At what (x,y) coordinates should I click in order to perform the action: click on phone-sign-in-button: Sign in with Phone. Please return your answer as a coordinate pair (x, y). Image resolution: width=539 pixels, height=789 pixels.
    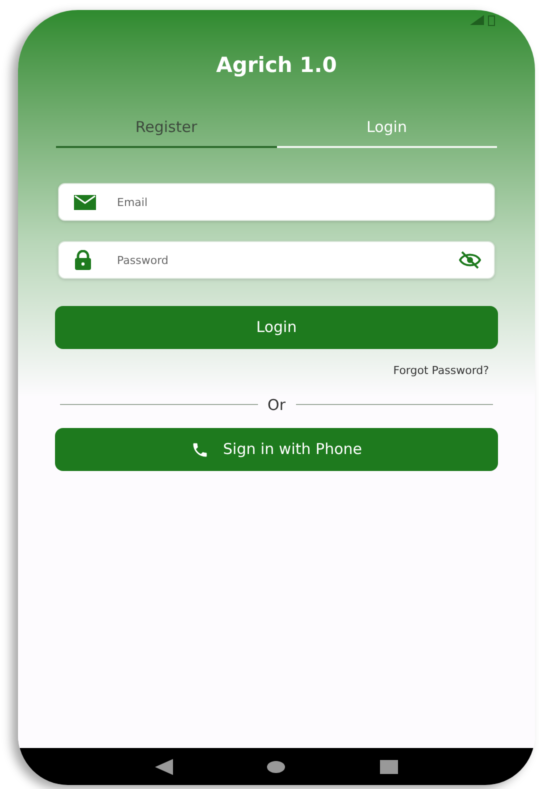
    Looking at the image, I should click on (276, 449).